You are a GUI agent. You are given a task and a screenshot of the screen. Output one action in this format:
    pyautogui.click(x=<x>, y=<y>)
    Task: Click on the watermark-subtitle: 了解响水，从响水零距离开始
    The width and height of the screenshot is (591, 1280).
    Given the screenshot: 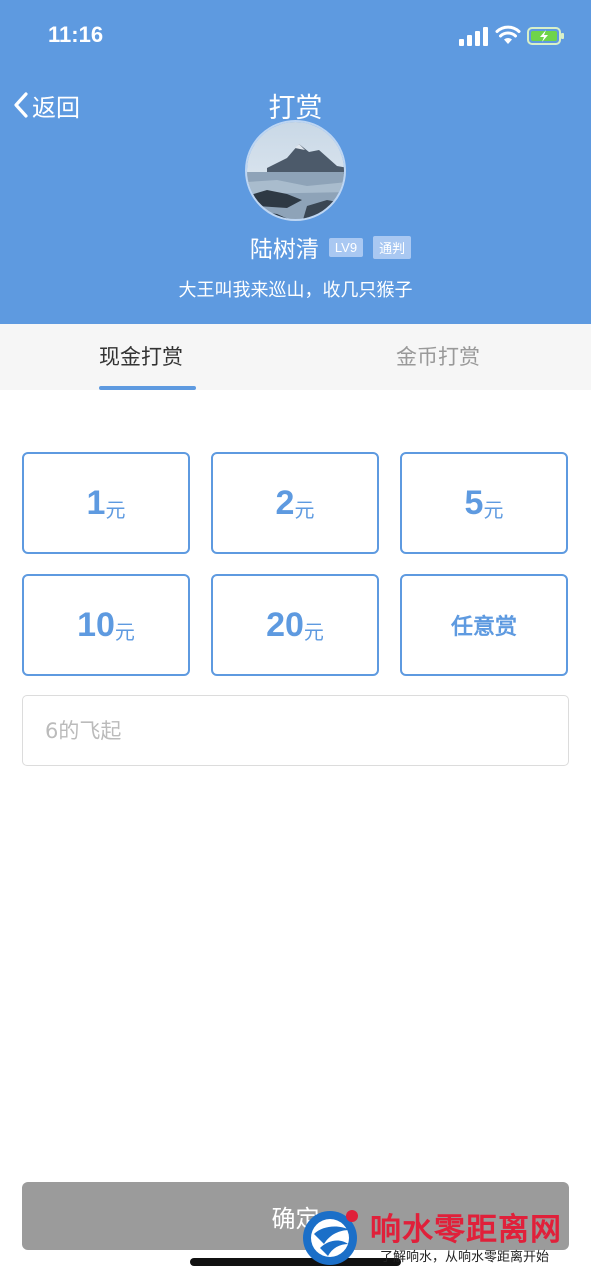 What is the action you would take?
    pyautogui.click(x=465, y=1257)
    